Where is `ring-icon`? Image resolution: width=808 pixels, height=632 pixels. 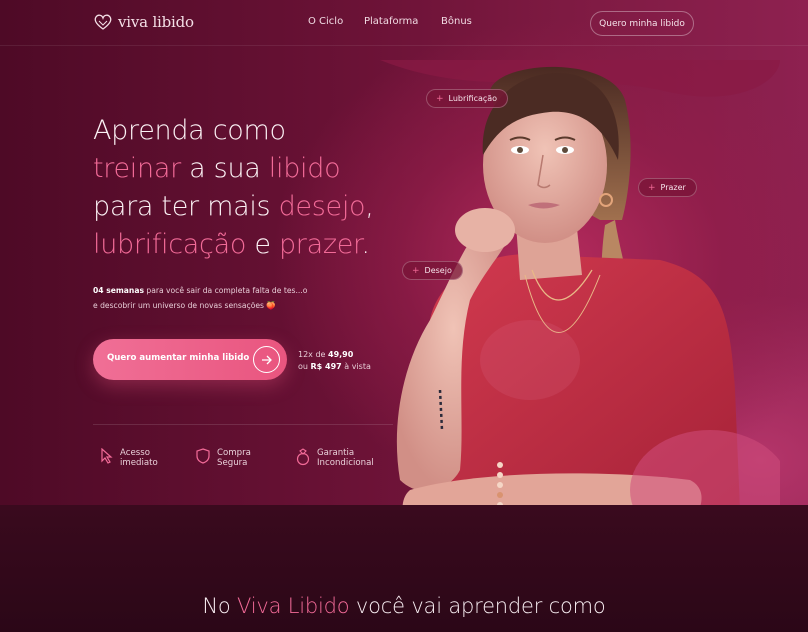 ring-icon is located at coordinates (303, 457).